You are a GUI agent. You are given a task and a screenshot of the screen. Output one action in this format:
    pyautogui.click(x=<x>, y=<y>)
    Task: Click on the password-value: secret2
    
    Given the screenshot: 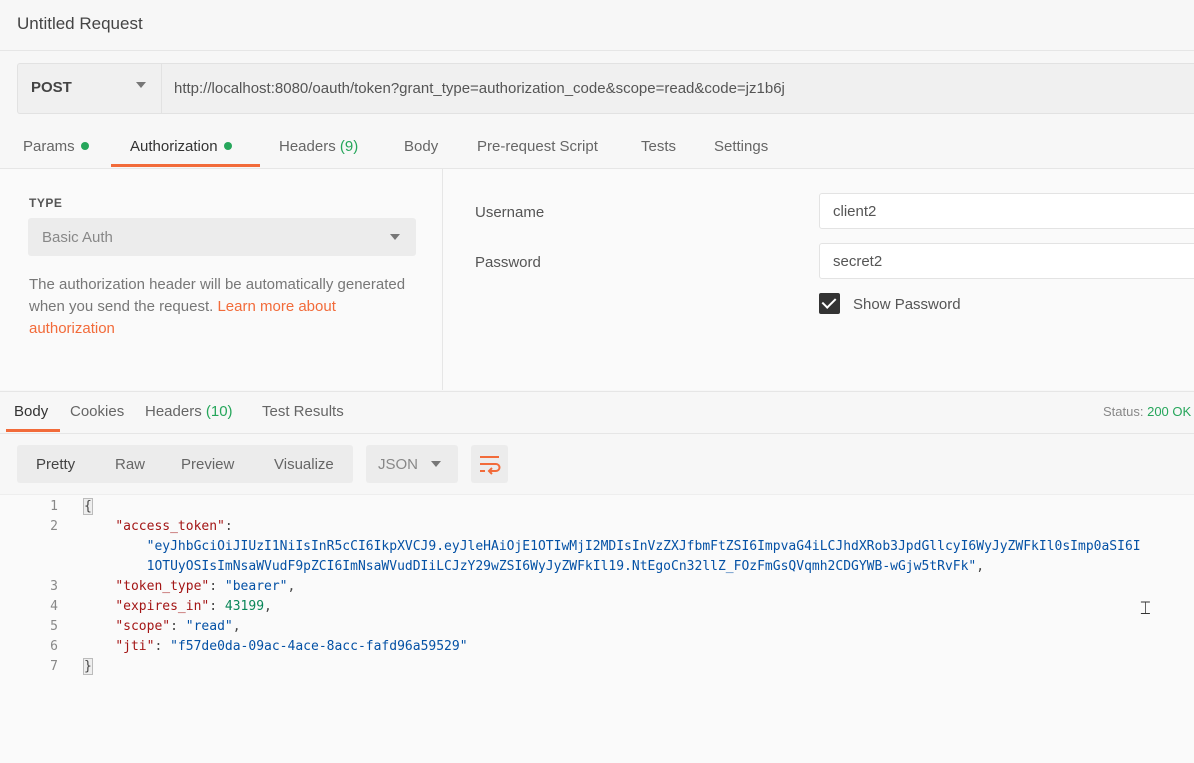 What is the action you would take?
    pyautogui.click(x=858, y=261)
    